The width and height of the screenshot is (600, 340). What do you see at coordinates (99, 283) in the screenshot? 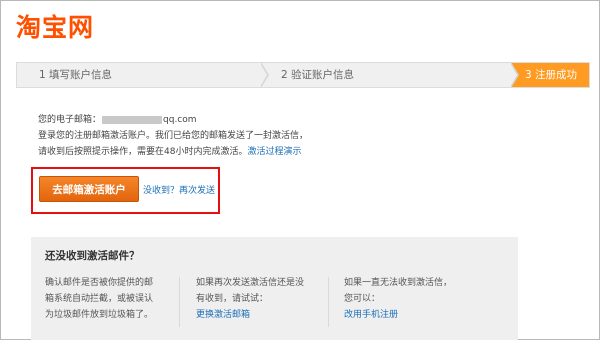
I see `help-text: 确认邮件是否被你提供的邮` at bounding box center [99, 283].